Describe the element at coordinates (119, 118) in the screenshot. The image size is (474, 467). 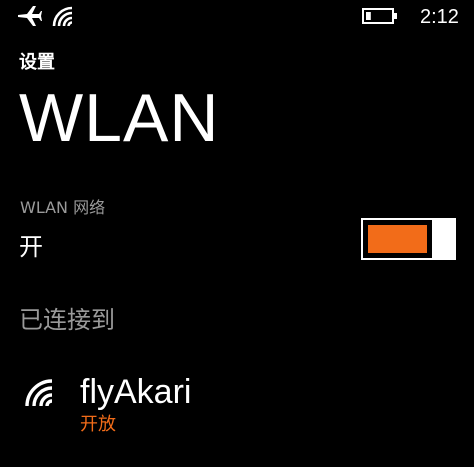
I see `page-title: WLAN` at that location.